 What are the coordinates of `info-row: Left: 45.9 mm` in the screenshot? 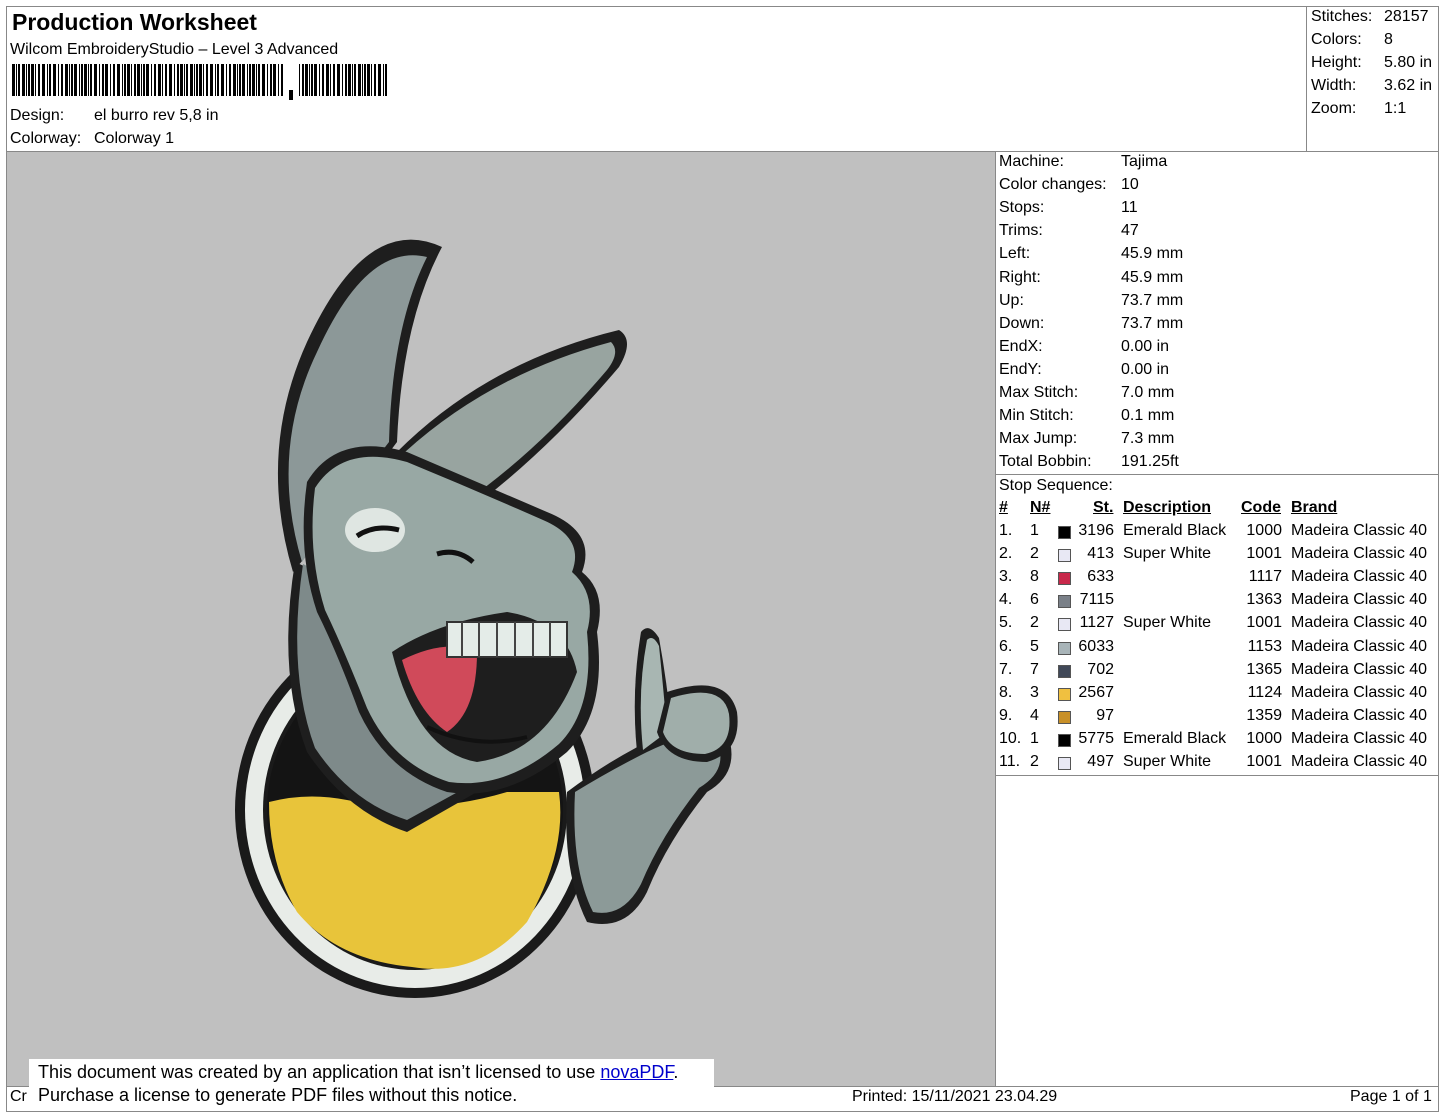 It's located at (1219, 256).